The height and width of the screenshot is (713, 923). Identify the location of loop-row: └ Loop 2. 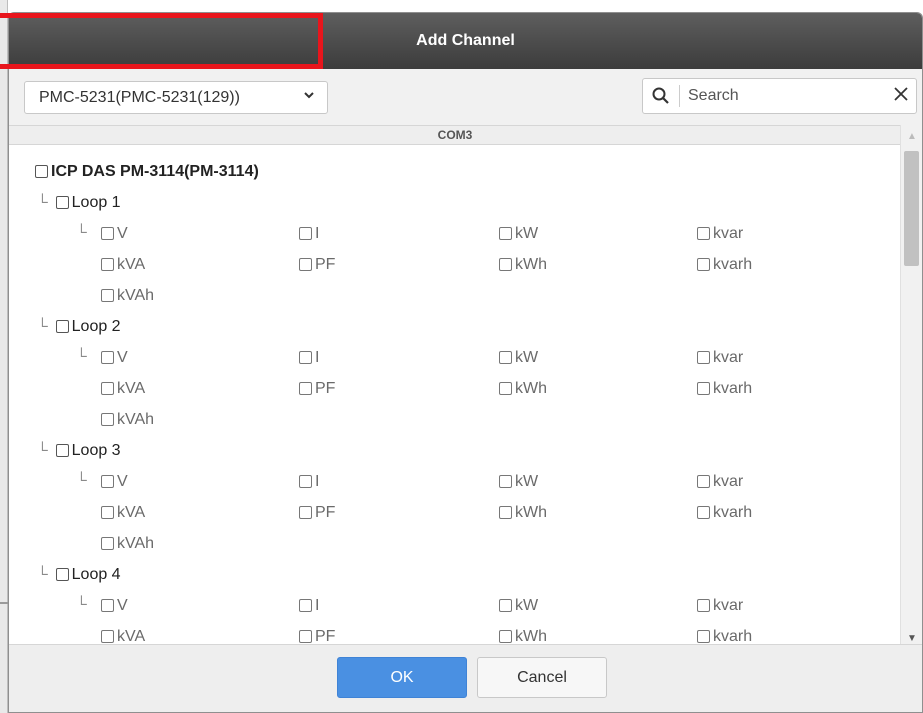
(79, 326).